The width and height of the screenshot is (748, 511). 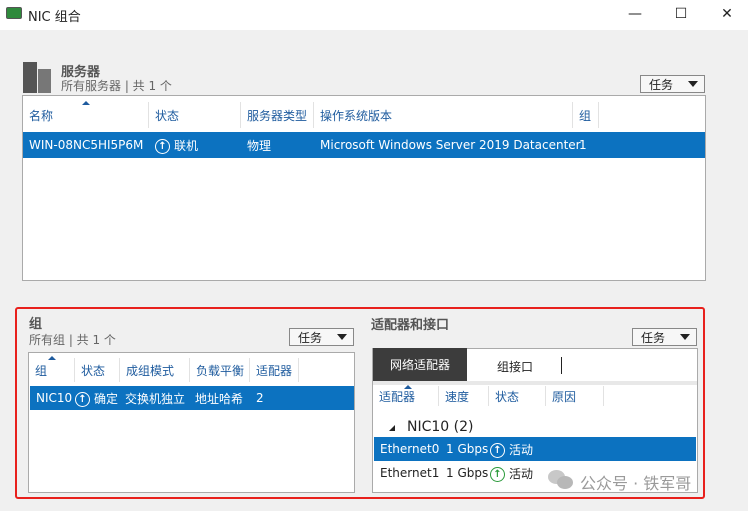 What do you see at coordinates (219, 398) in the screenshot?
I see `team-lb: 地址哈希` at bounding box center [219, 398].